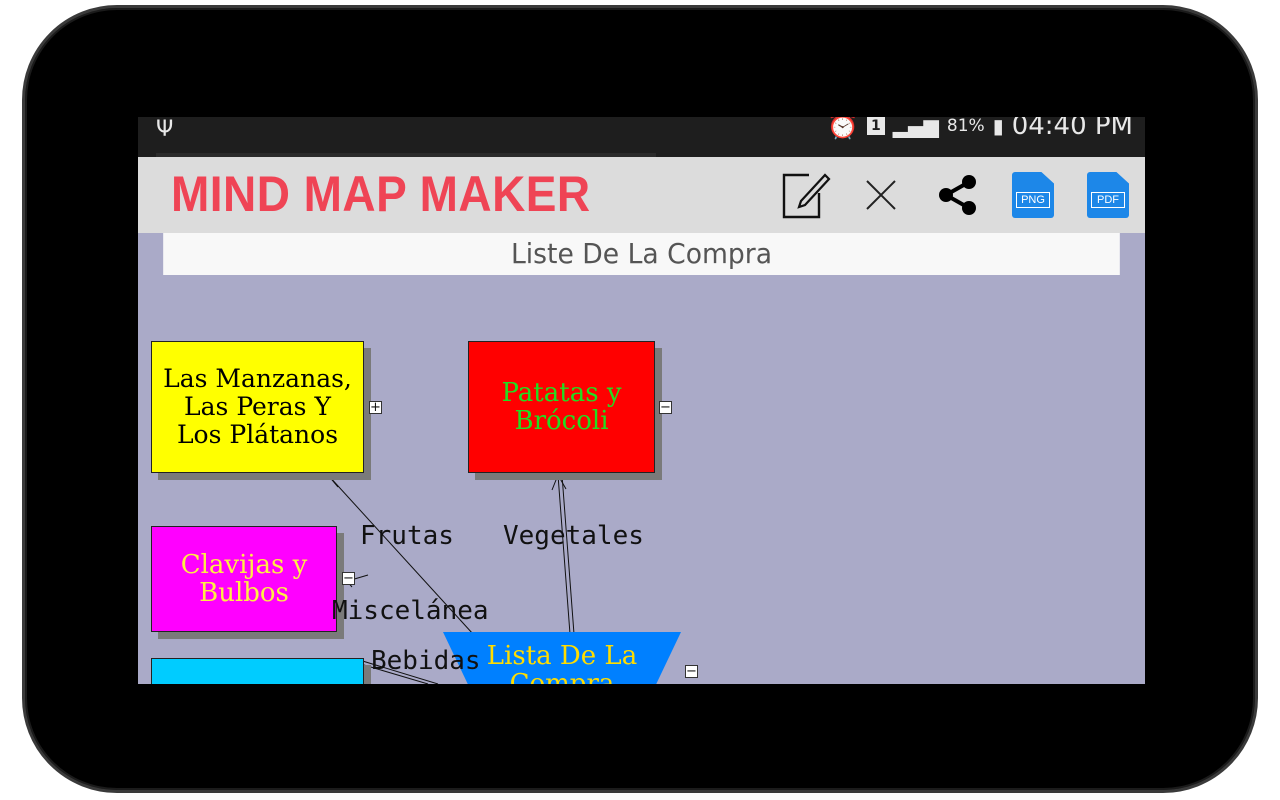 The height and width of the screenshot is (800, 1280). I want to click on png-file-icon: PNG, so click(1033, 195).